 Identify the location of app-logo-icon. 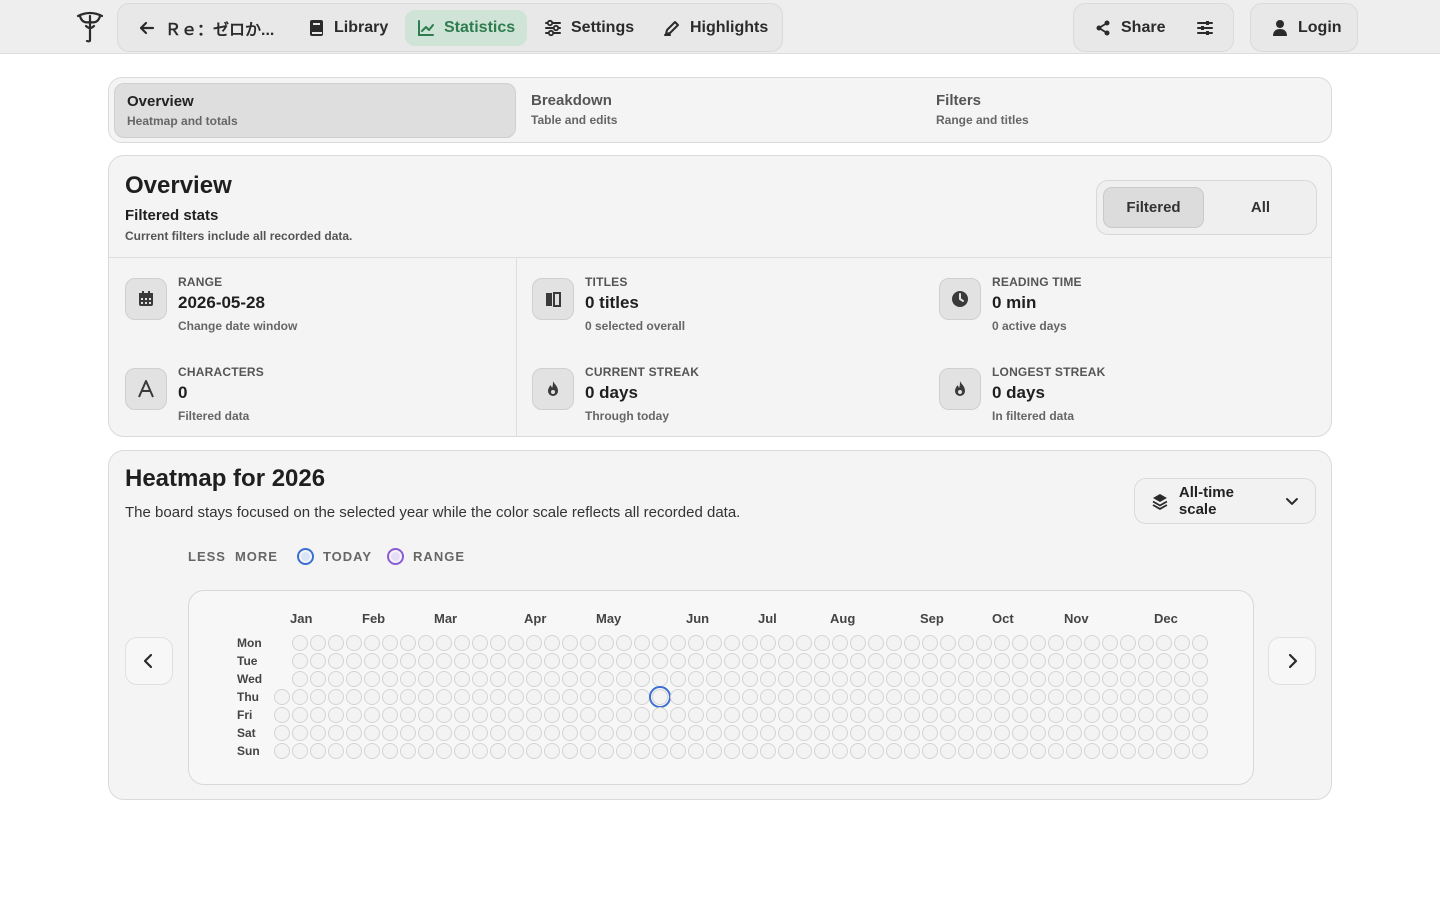
(90, 27).